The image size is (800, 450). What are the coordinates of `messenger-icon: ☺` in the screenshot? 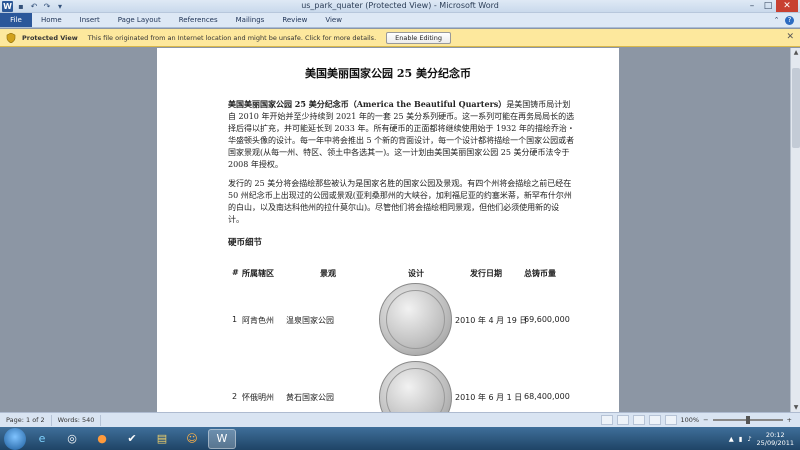 It's located at (192, 439).